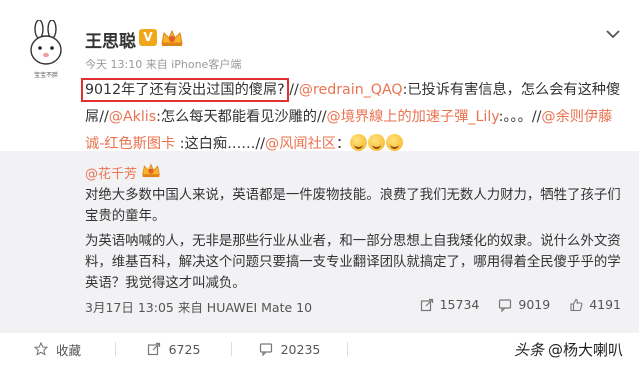  What do you see at coordinates (40, 349) in the screenshot?
I see `star-icon` at bounding box center [40, 349].